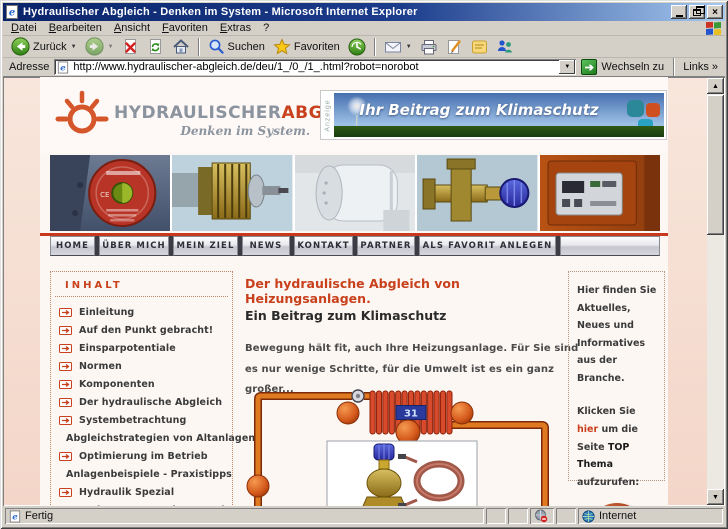 This screenshot has height=529, width=728. I want to click on discuss-icon, so click(479, 46).